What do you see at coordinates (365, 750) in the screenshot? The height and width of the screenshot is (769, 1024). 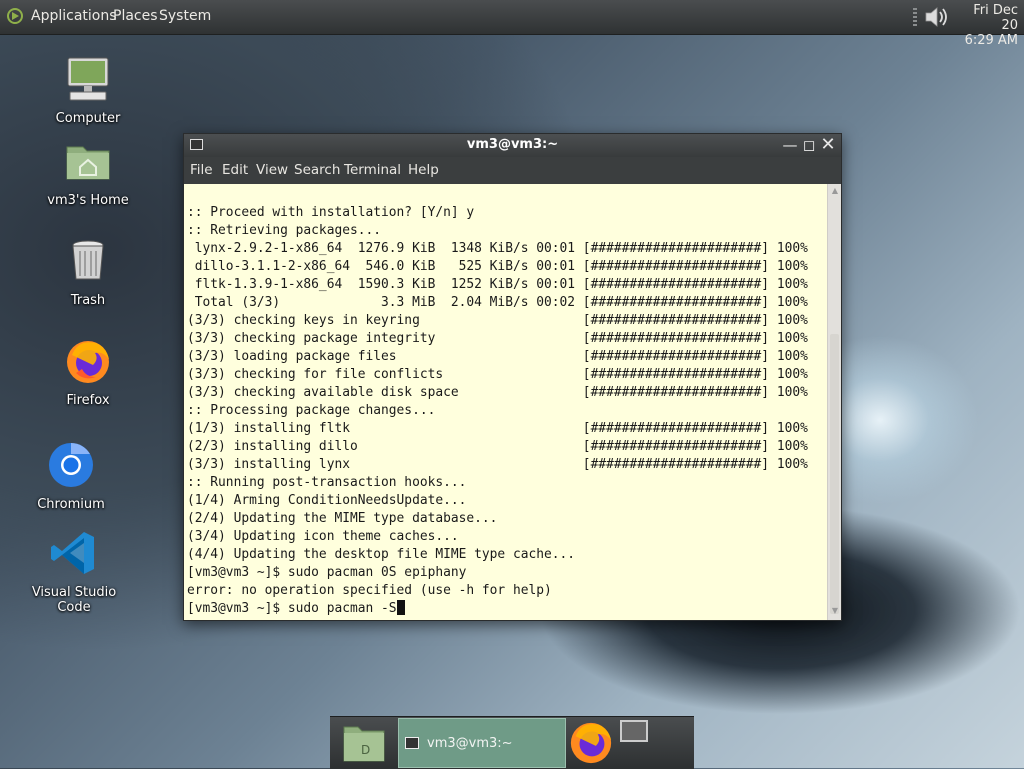 I see `svg-text: D` at bounding box center [365, 750].